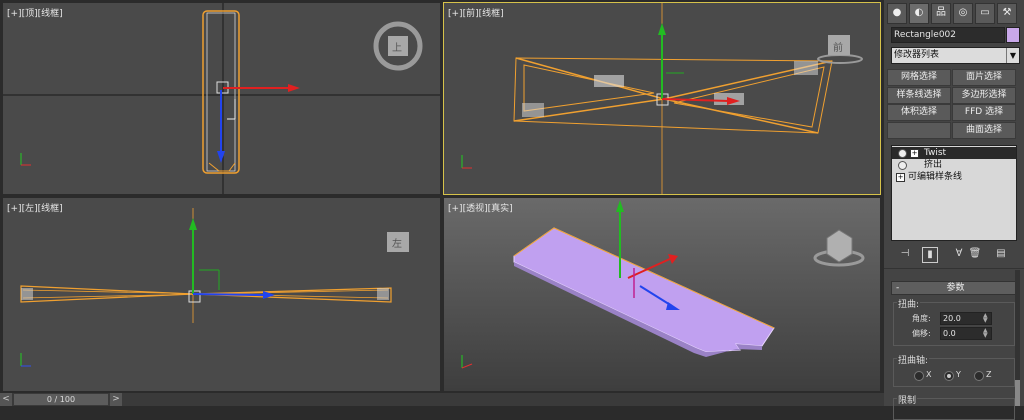  What do you see at coordinates (948, 35) in the screenshot?
I see `object-name-field: Rectangle002` at bounding box center [948, 35].